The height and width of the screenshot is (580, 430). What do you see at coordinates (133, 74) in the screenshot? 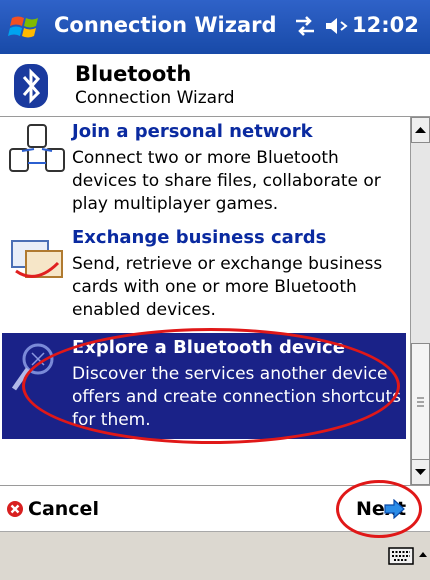
I see `header-title: Bluetooth` at bounding box center [133, 74].